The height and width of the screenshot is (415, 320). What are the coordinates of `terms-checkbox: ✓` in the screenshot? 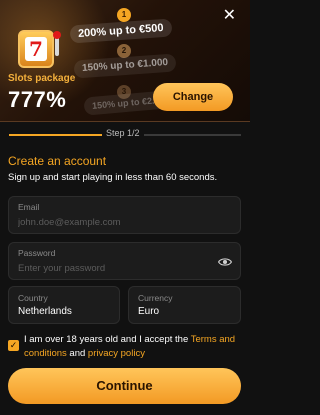 It's located at (13, 345).